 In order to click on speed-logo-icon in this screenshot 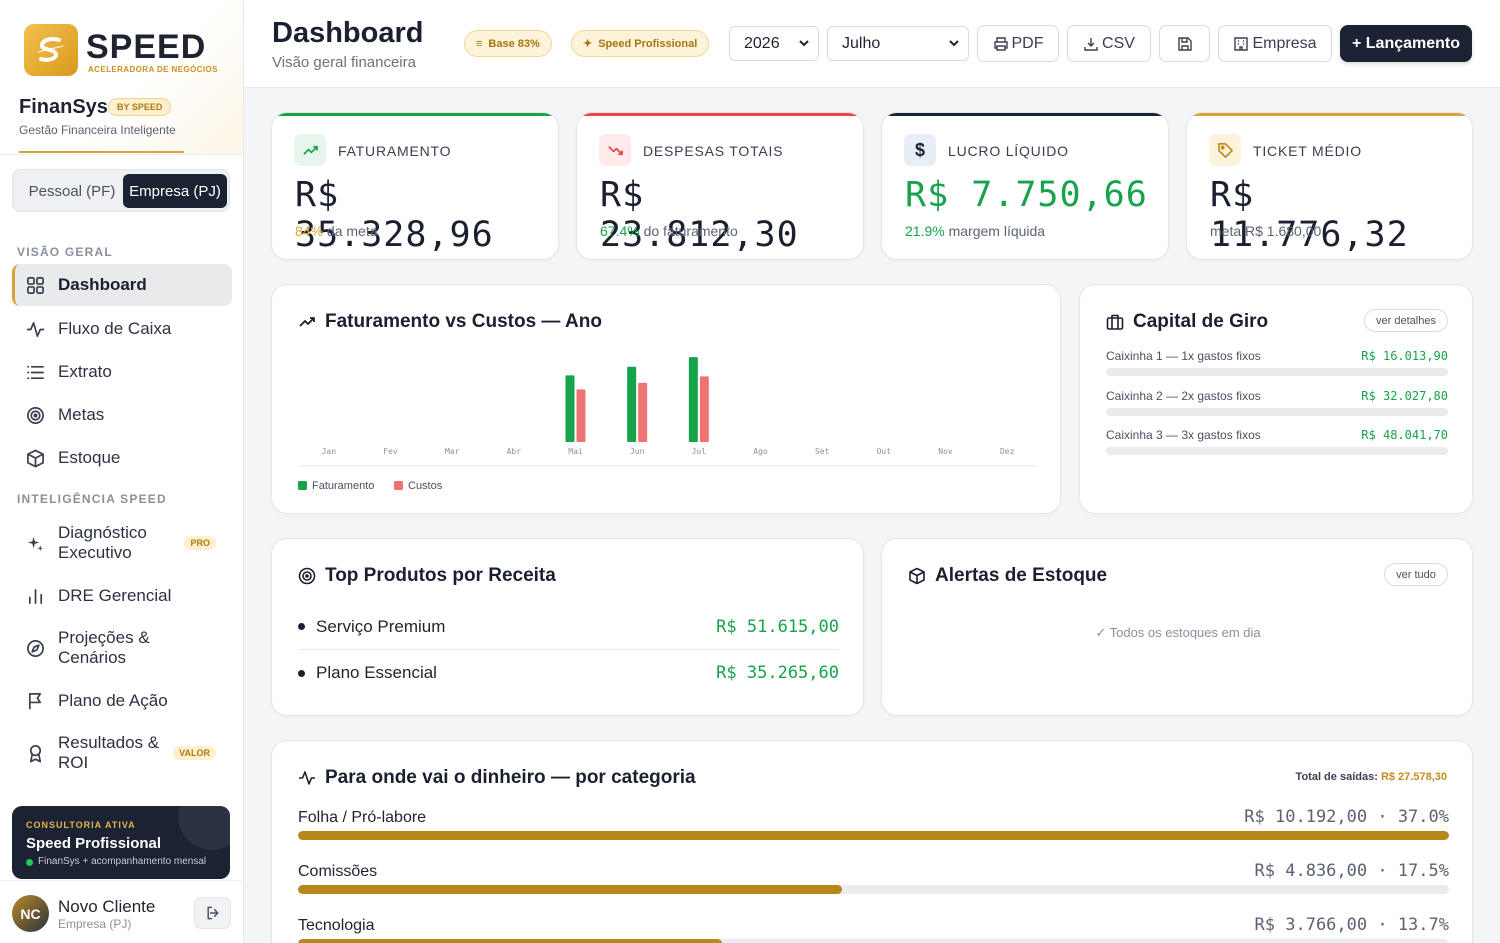, I will do `click(51, 50)`.